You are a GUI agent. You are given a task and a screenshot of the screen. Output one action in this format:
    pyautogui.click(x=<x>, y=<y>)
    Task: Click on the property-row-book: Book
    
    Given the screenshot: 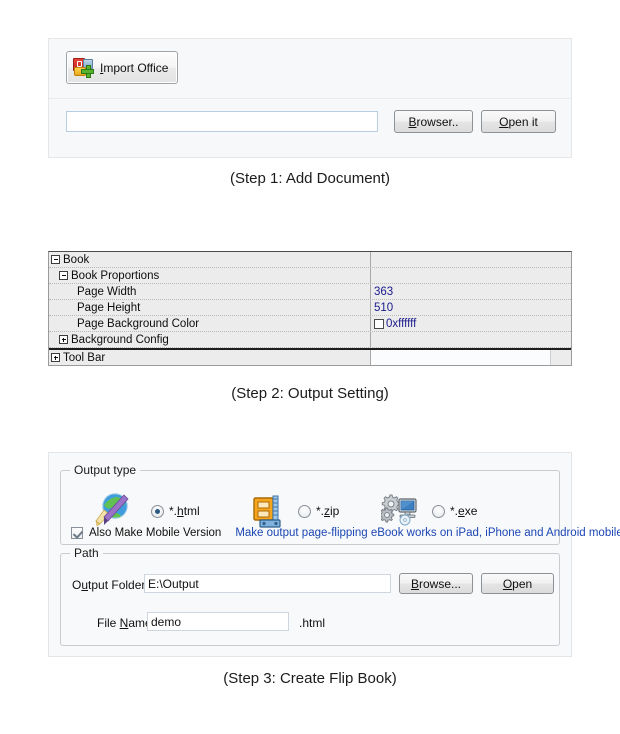 What is the action you would take?
    pyautogui.click(x=310, y=260)
    